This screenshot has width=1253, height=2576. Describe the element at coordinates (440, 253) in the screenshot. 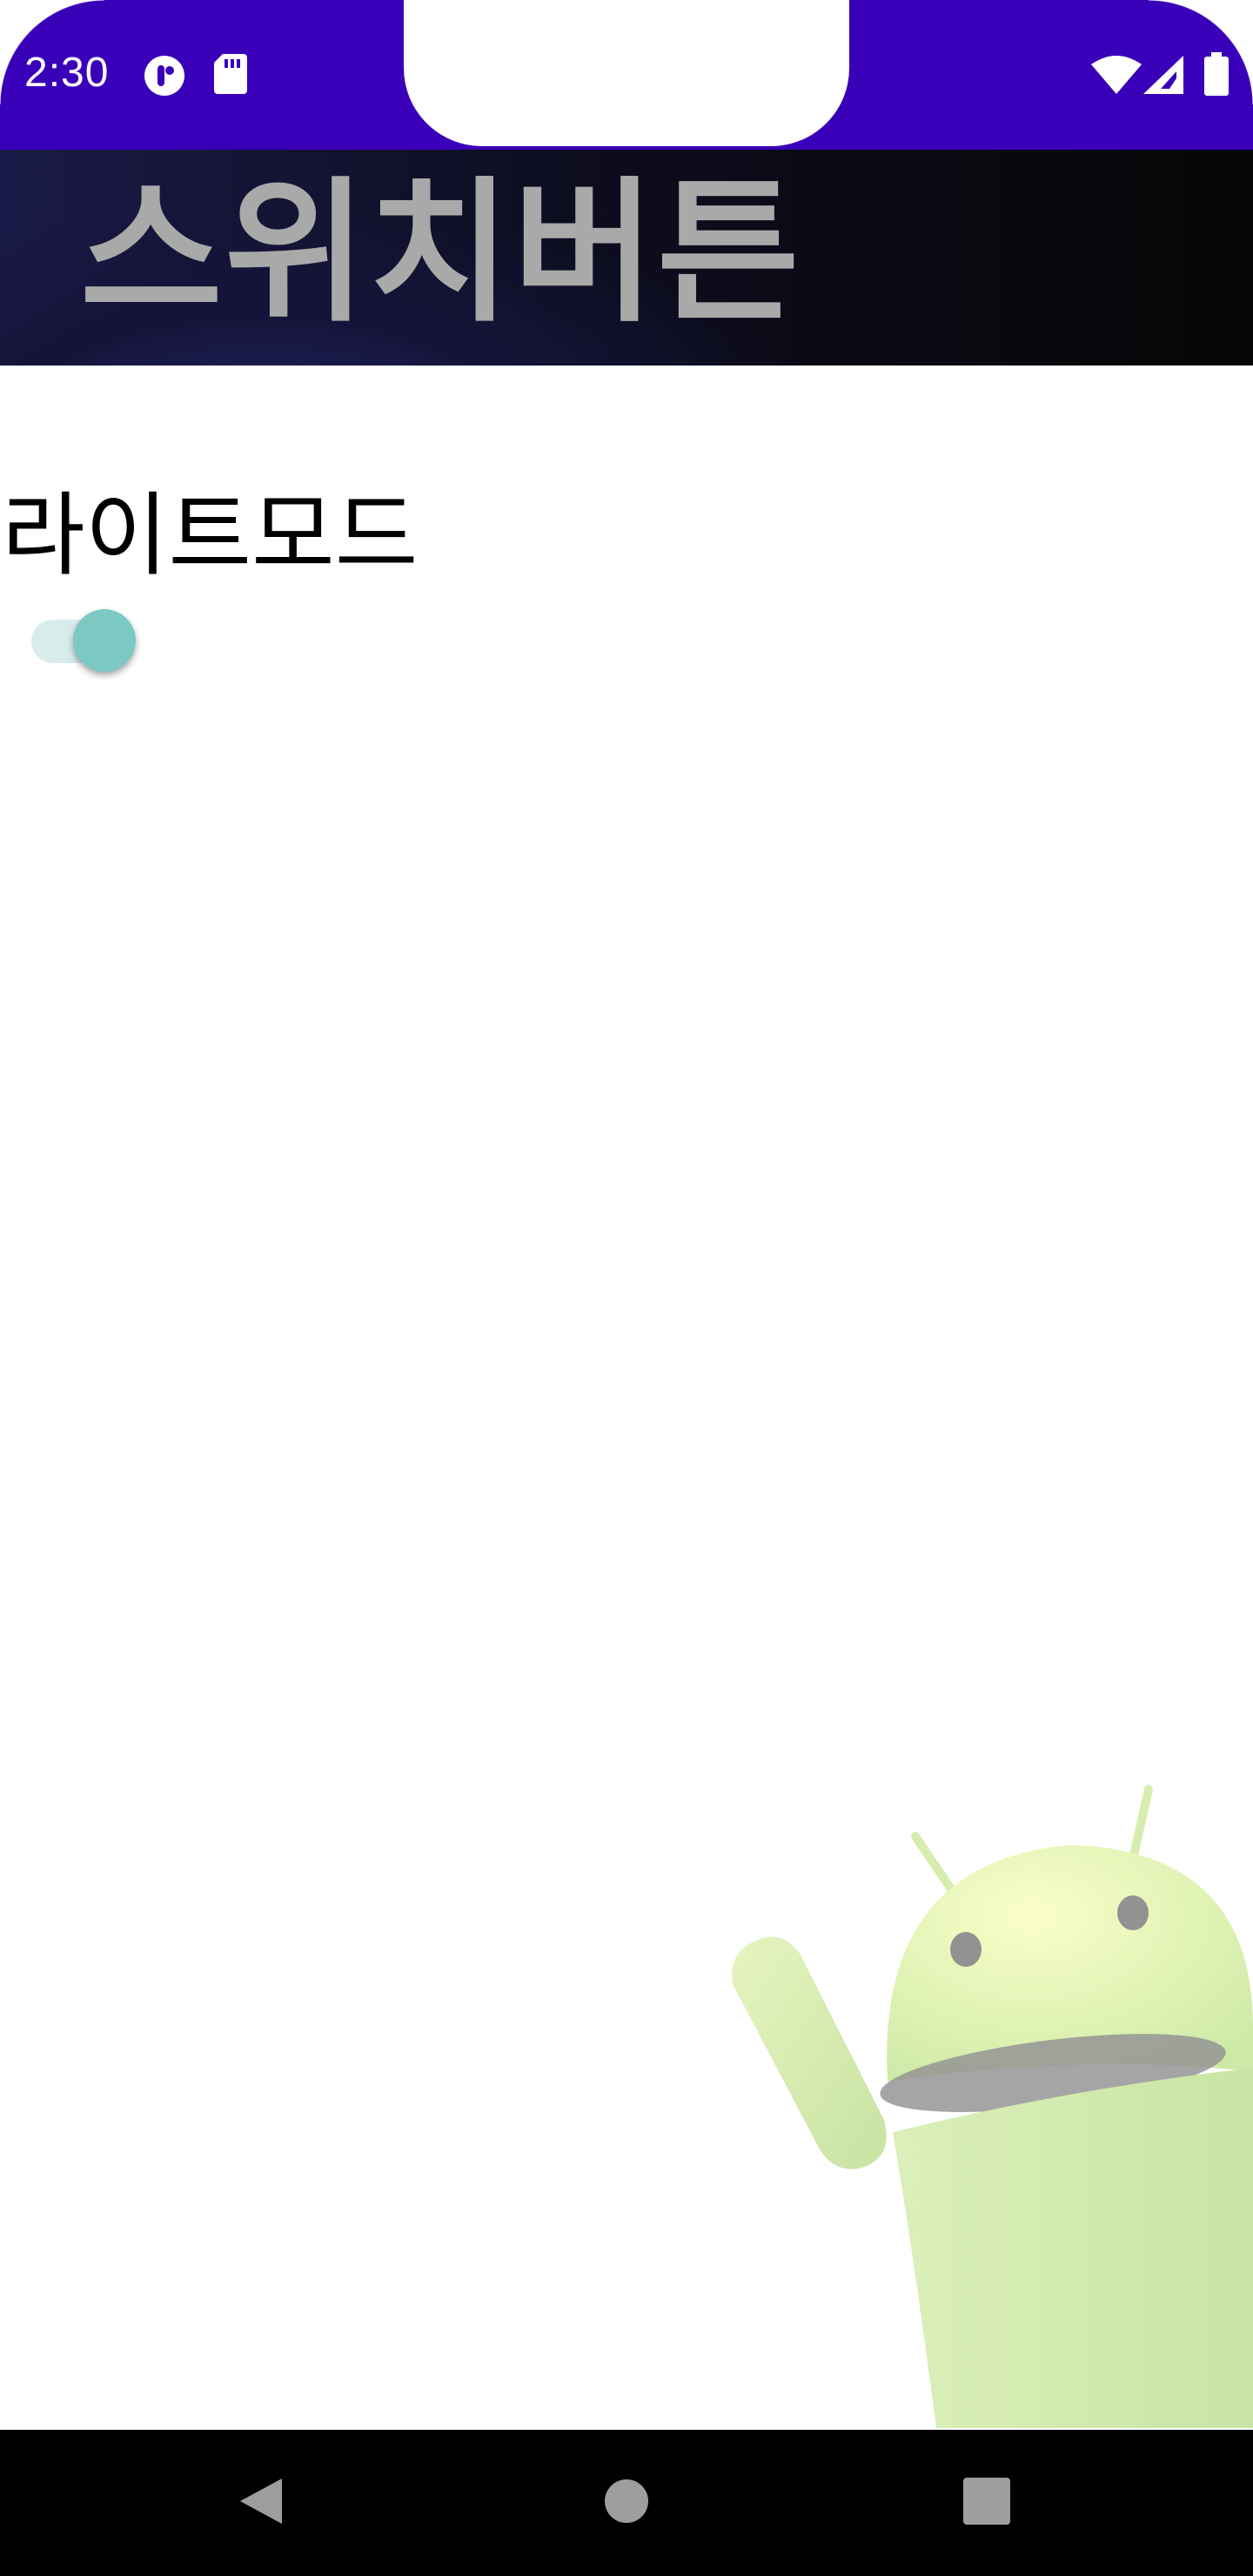

I see `page-title: 스위치버튼` at that location.